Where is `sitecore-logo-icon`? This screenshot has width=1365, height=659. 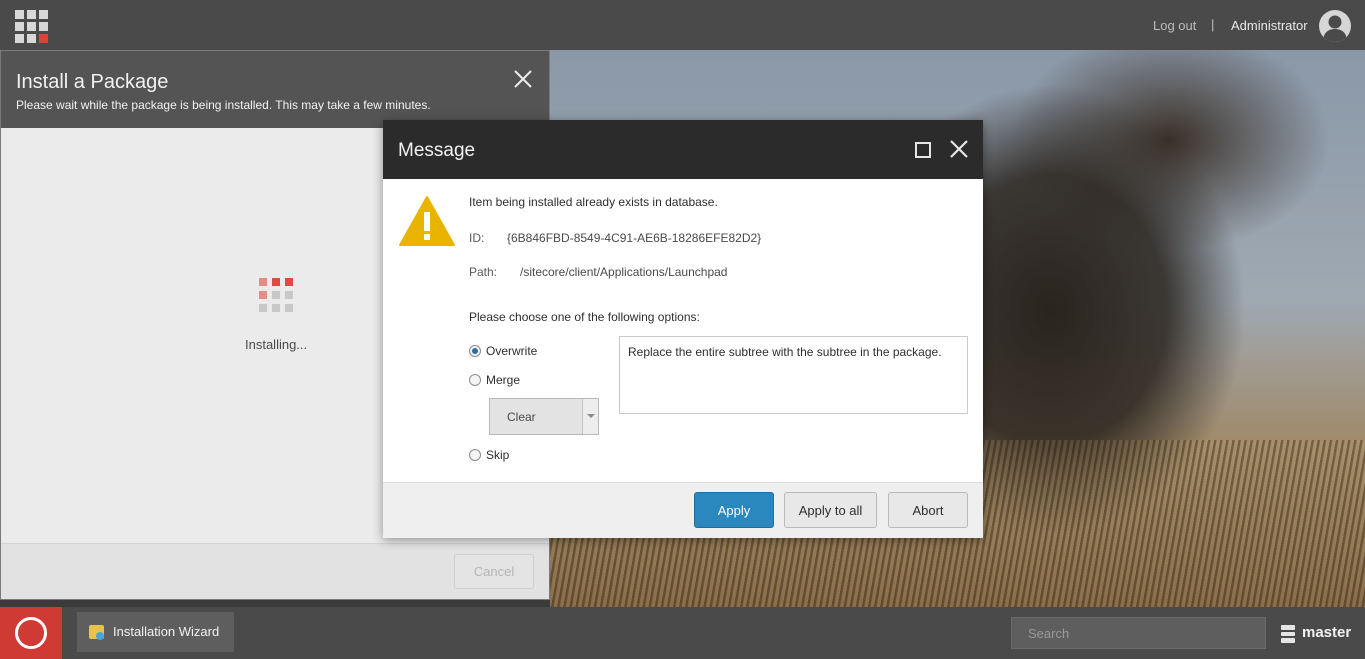
sitecore-logo-icon is located at coordinates (31, 633).